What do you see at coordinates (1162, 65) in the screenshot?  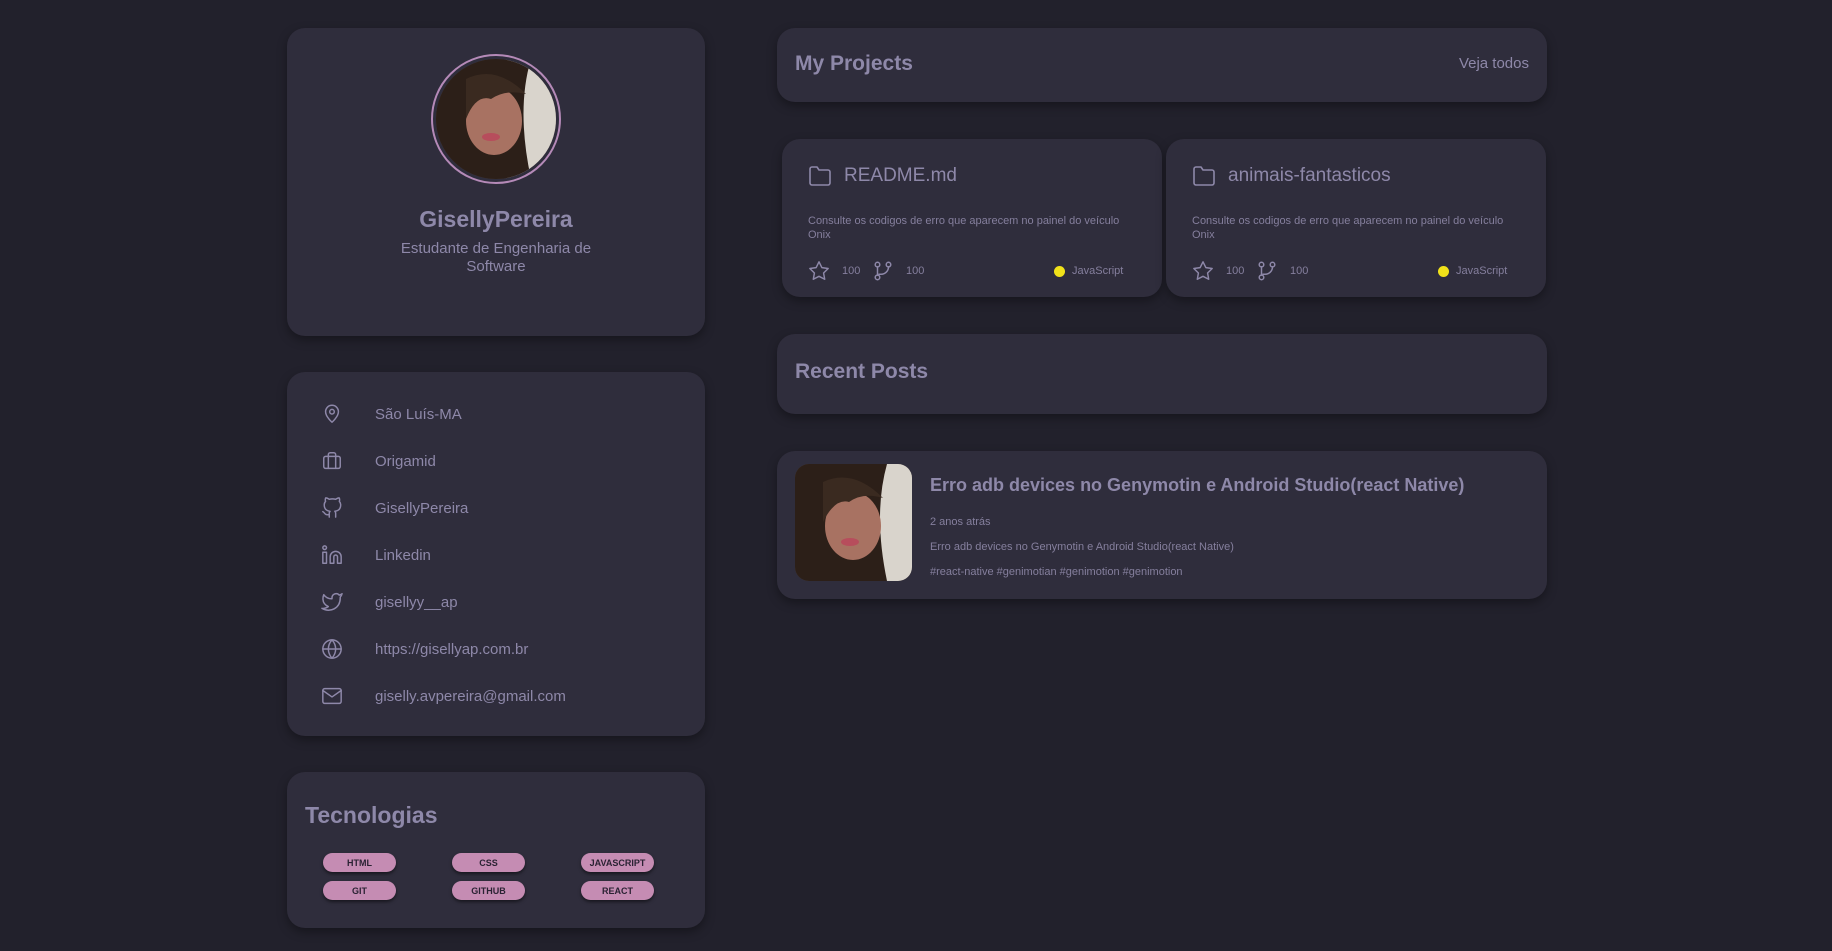 I see `projects-header: My Projects Veja todos` at bounding box center [1162, 65].